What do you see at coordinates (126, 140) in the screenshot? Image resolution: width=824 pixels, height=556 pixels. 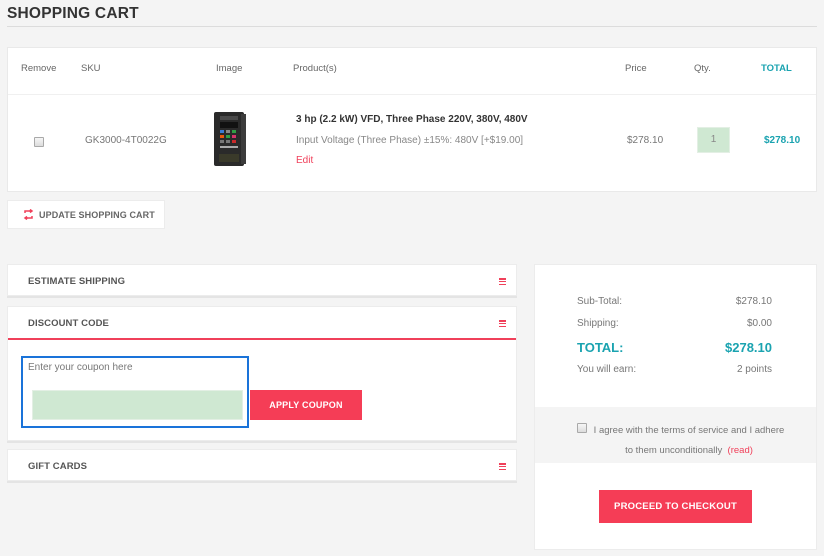 I see `sku-cell: GK3000-4T0022G` at bounding box center [126, 140].